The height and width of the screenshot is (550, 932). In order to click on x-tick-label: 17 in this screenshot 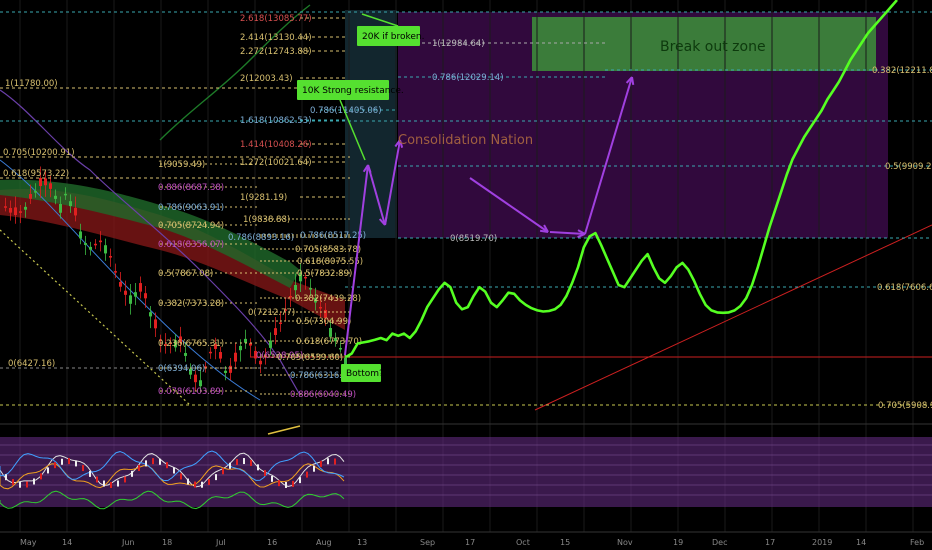, I will do `click(470, 542)`.